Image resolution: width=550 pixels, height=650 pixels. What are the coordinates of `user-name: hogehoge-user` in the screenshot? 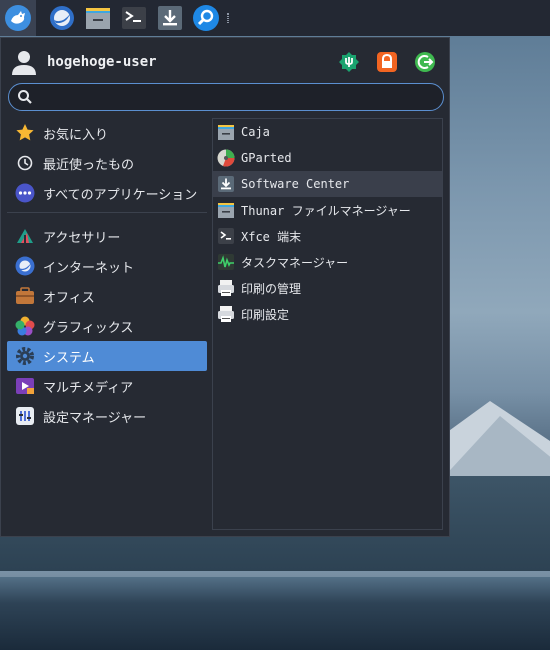 It's located at (102, 62).